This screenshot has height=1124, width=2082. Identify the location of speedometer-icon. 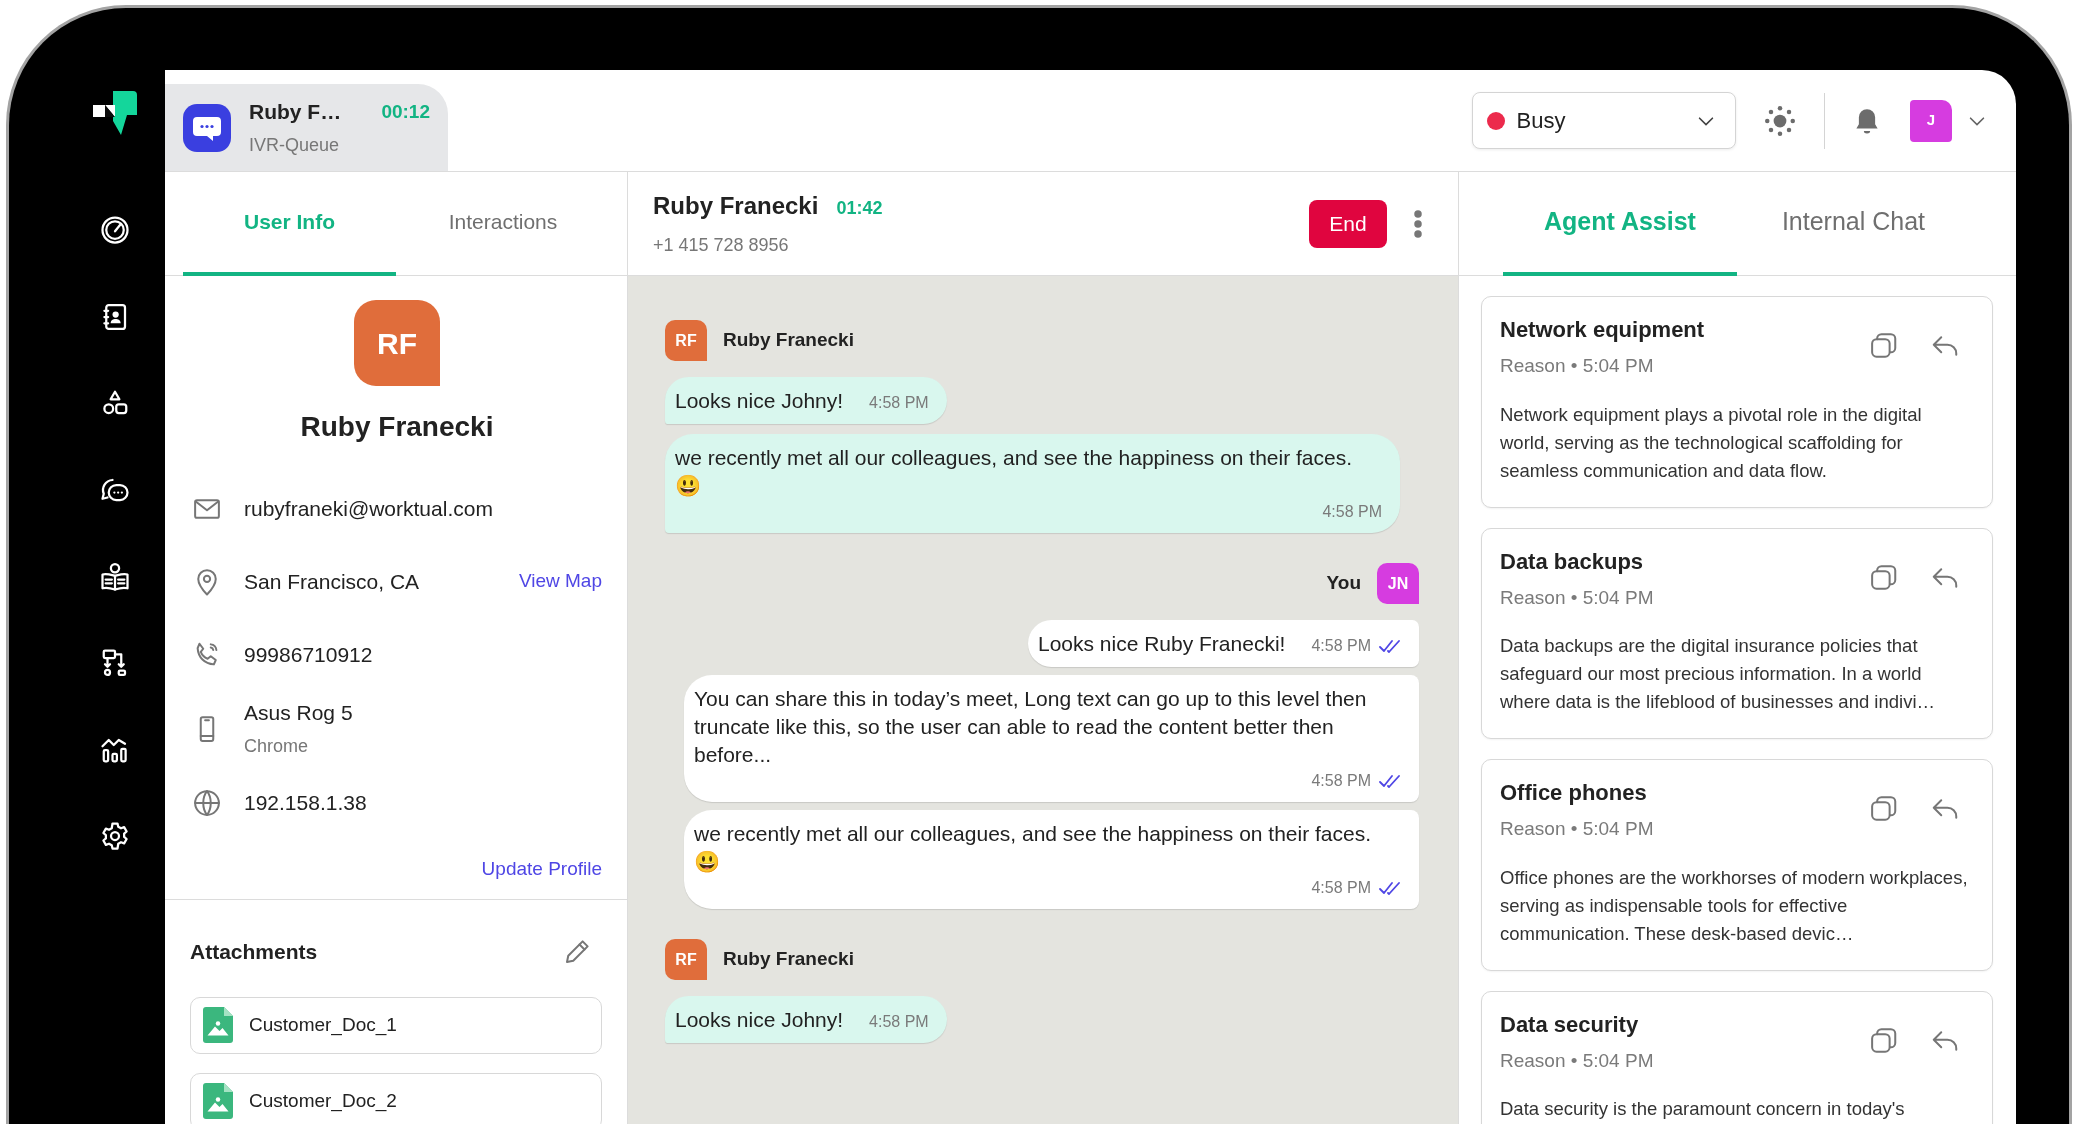
(115, 230).